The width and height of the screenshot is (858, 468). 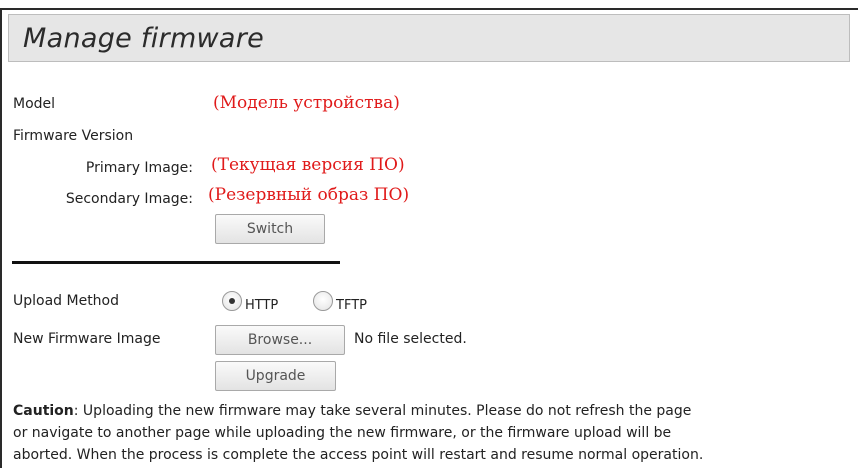 What do you see at coordinates (351, 305) in the screenshot?
I see `radio-tftp-label: TFTP` at bounding box center [351, 305].